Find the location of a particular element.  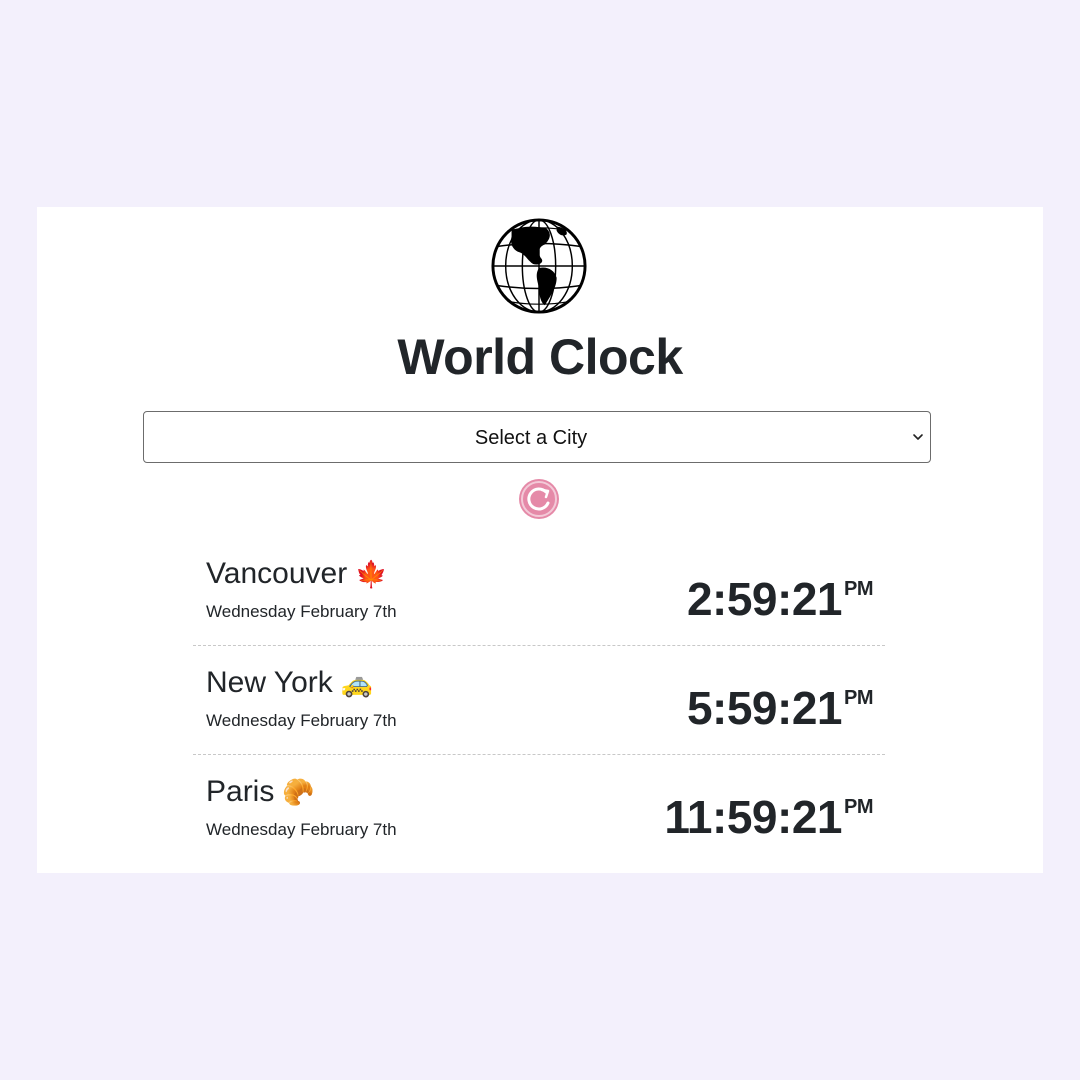

city-time: 11:59:21 PM is located at coordinates (768, 812).